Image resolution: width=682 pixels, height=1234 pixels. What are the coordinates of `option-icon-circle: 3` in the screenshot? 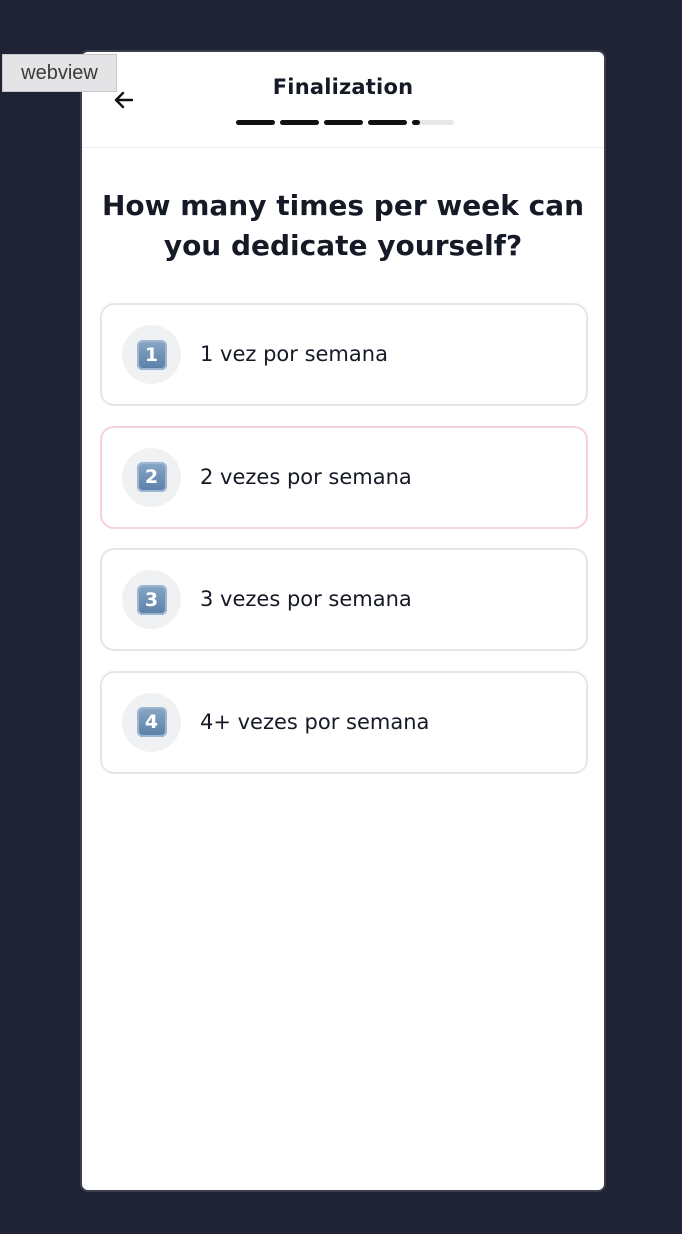 It's located at (151, 599).